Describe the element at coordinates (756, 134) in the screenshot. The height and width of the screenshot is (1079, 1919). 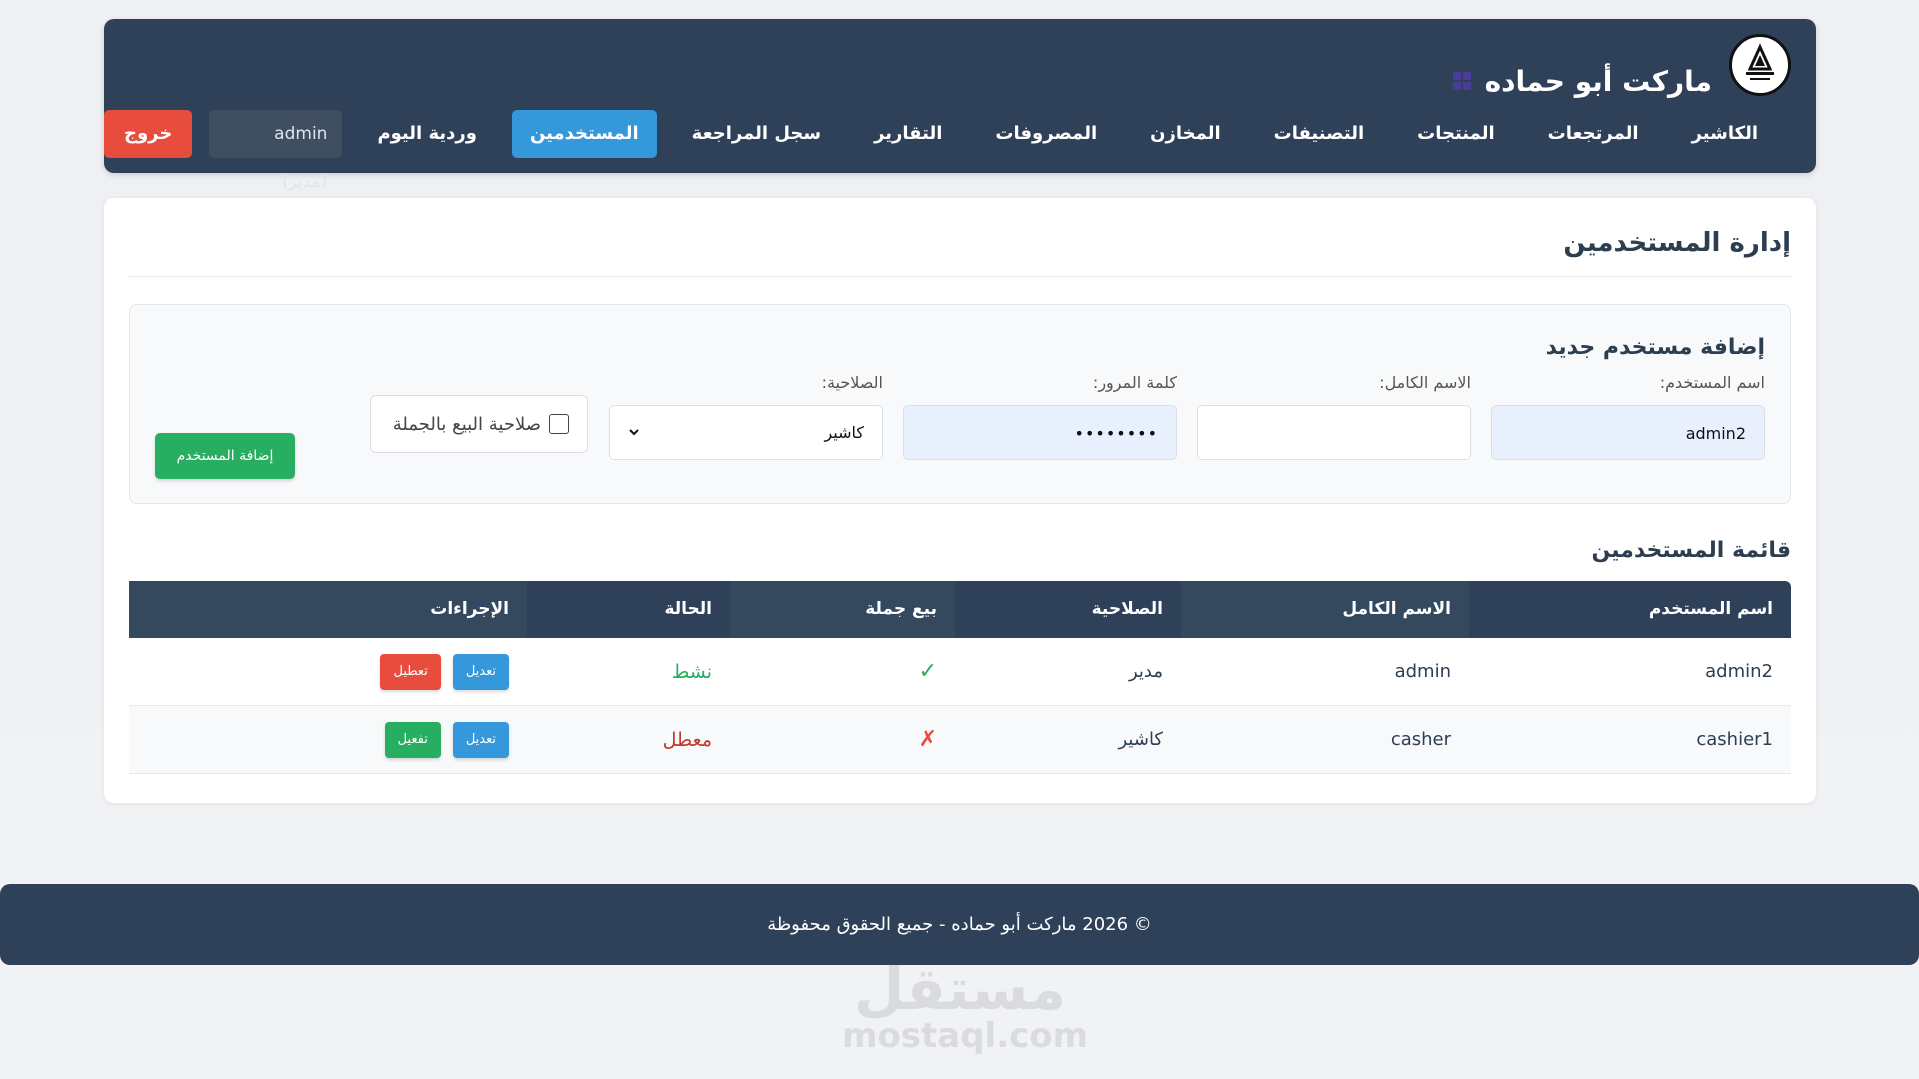
I see `nav-item-audit-log: سجل المراجعة` at that location.